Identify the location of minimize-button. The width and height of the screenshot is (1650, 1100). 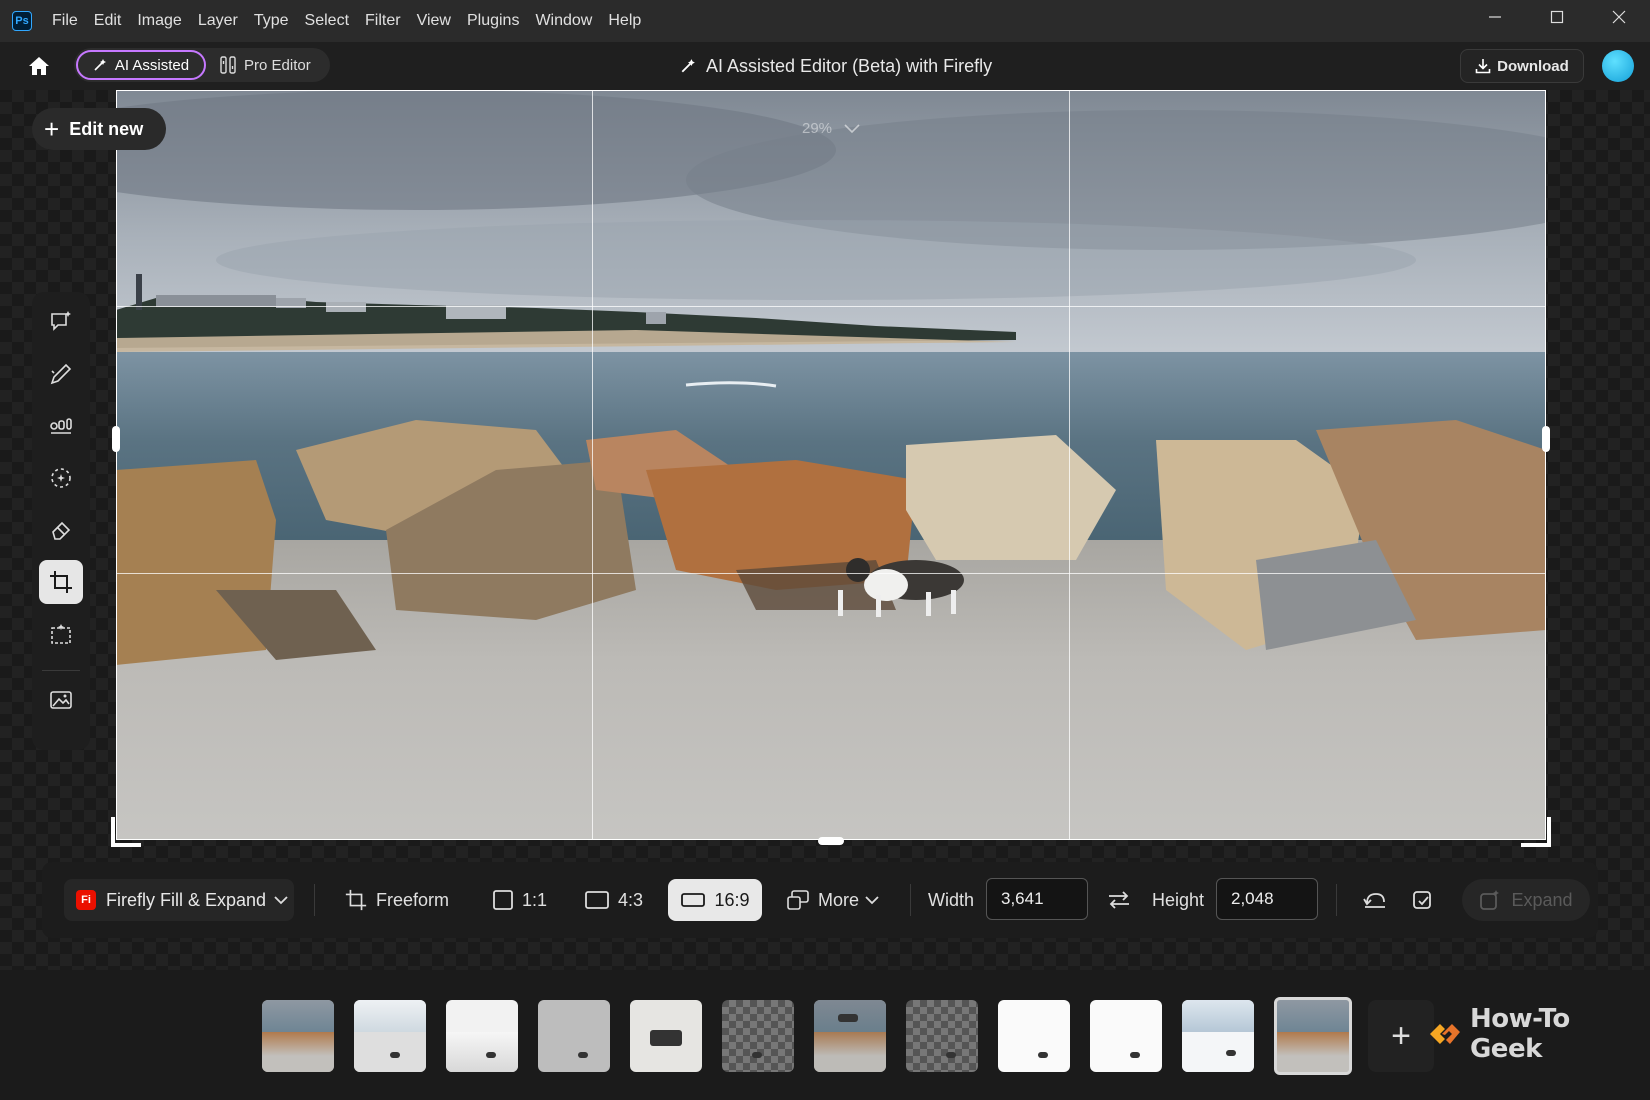
(1495, 17).